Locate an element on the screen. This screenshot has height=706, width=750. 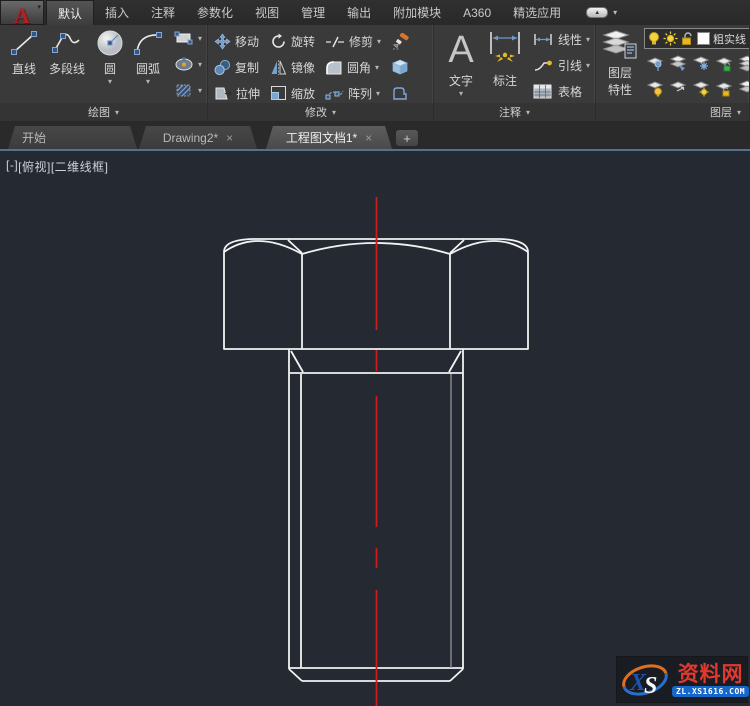
tab-insert: 插入 is located at coordinates (117, 12).